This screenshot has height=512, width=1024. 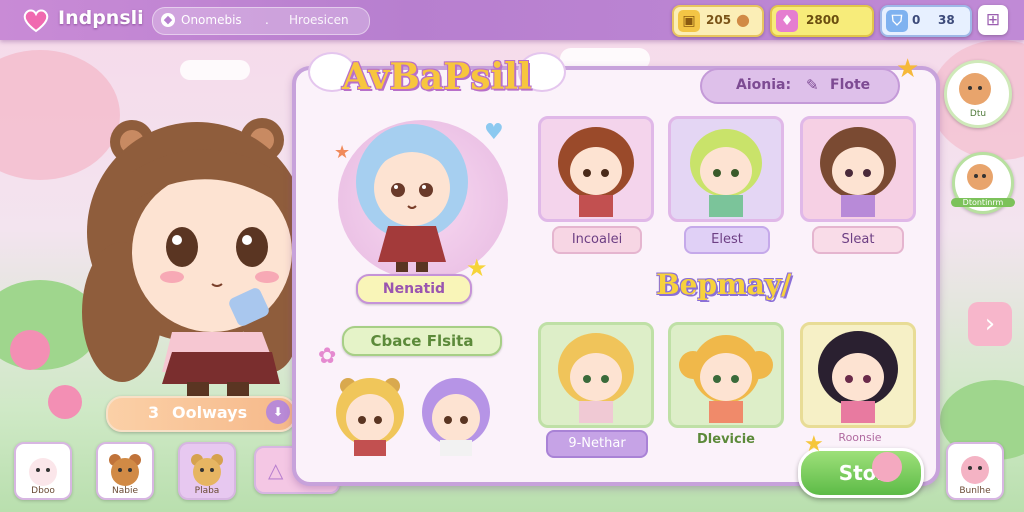 I want to click on slot-bear: Nabie, so click(x=125, y=471).